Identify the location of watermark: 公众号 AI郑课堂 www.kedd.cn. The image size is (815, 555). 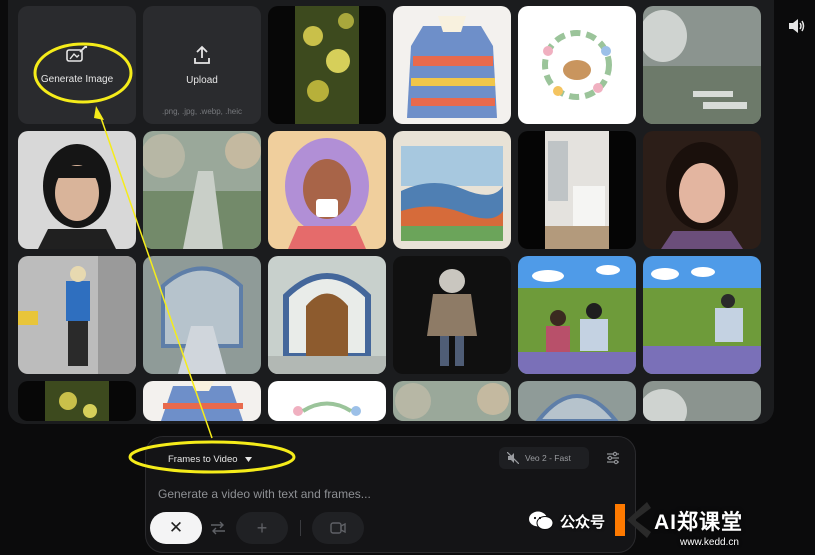
(671, 523).